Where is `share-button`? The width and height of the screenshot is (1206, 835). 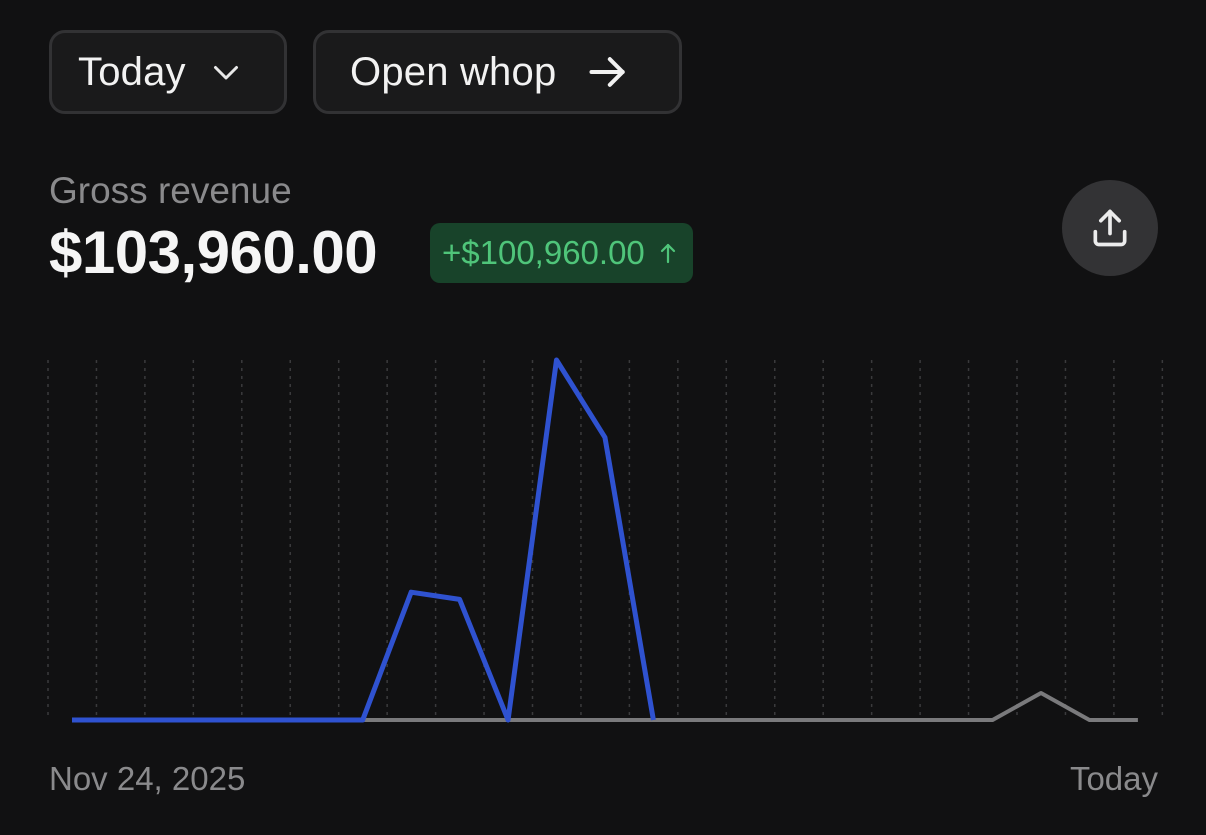 share-button is located at coordinates (1110, 228).